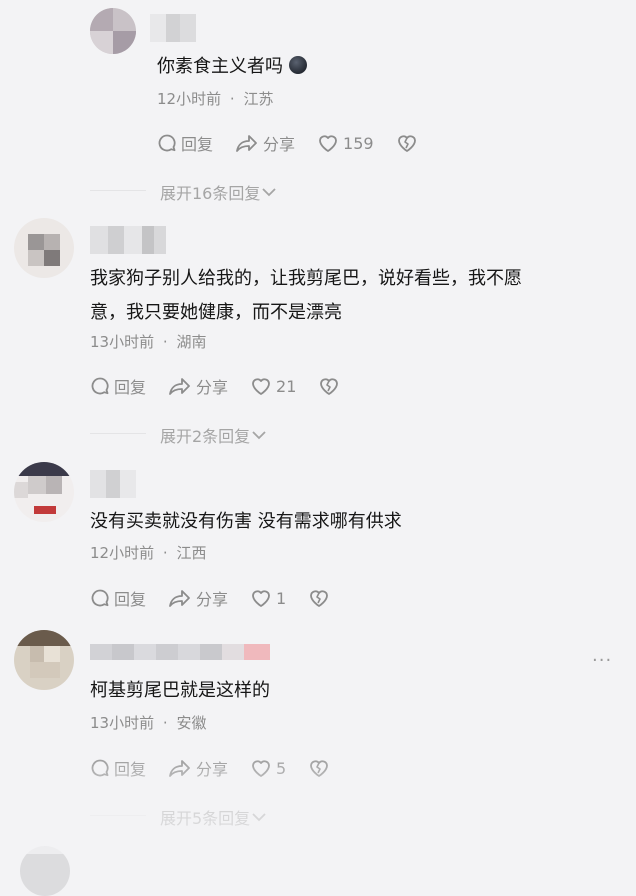  Describe the element at coordinates (214, 817) in the screenshot. I see `expand-replies-button: 展开5条回复` at that location.